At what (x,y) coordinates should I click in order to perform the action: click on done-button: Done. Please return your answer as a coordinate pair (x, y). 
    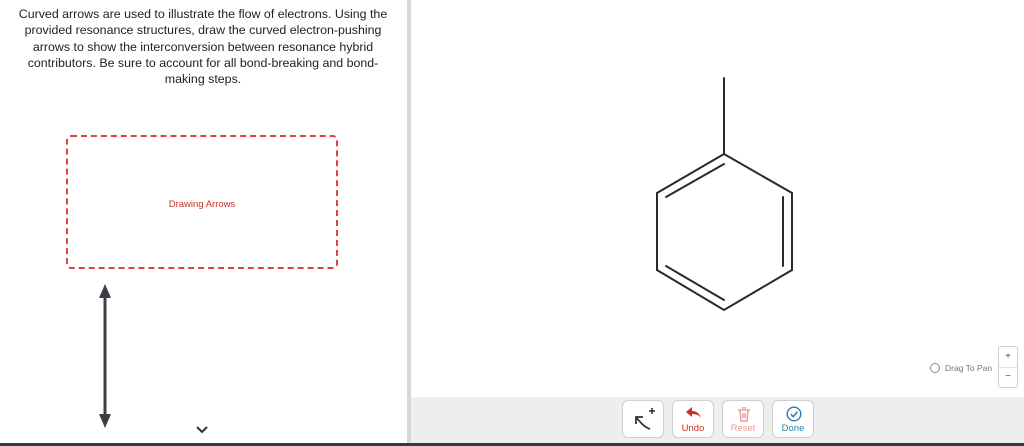
    Looking at the image, I should click on (793, 419).